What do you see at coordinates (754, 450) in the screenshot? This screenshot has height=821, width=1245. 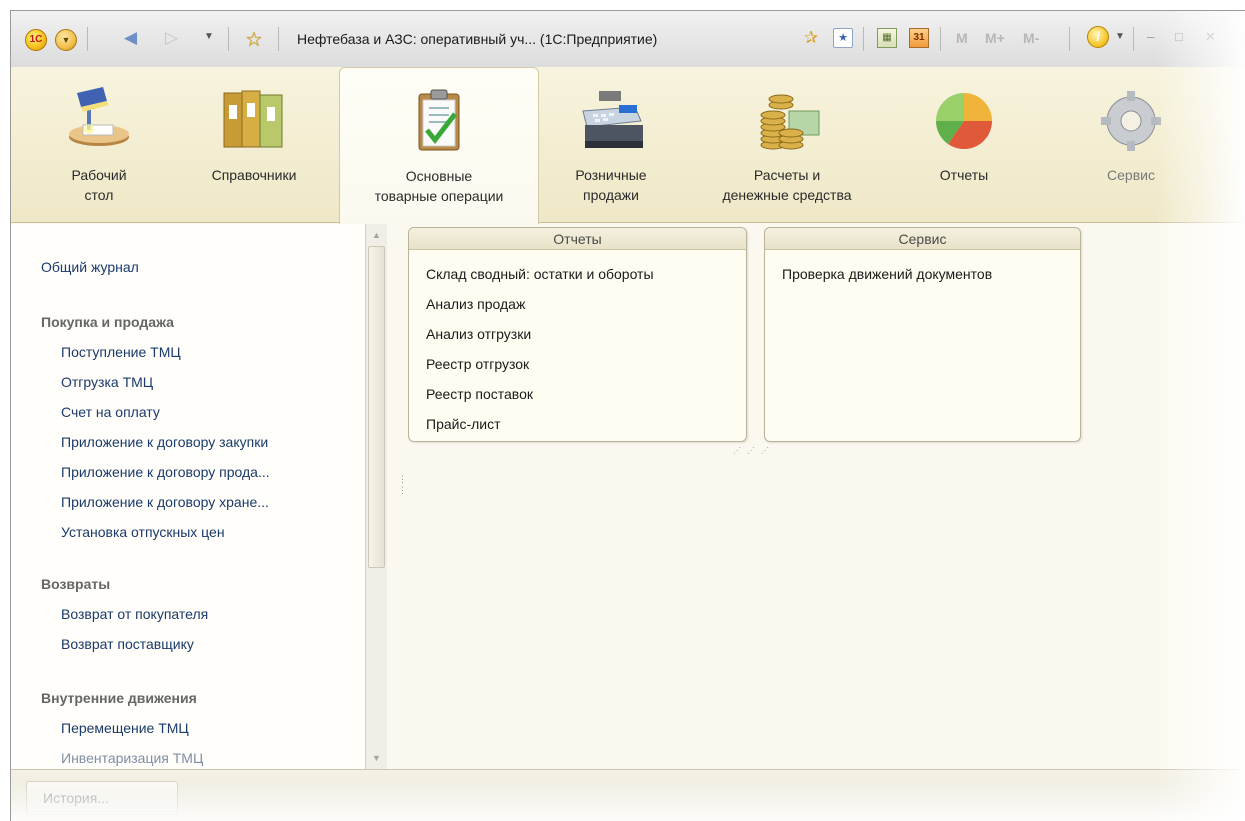 I see `panel-resize-grip-icon: ⋰⋰⋰` at bounding box center [754, 450].